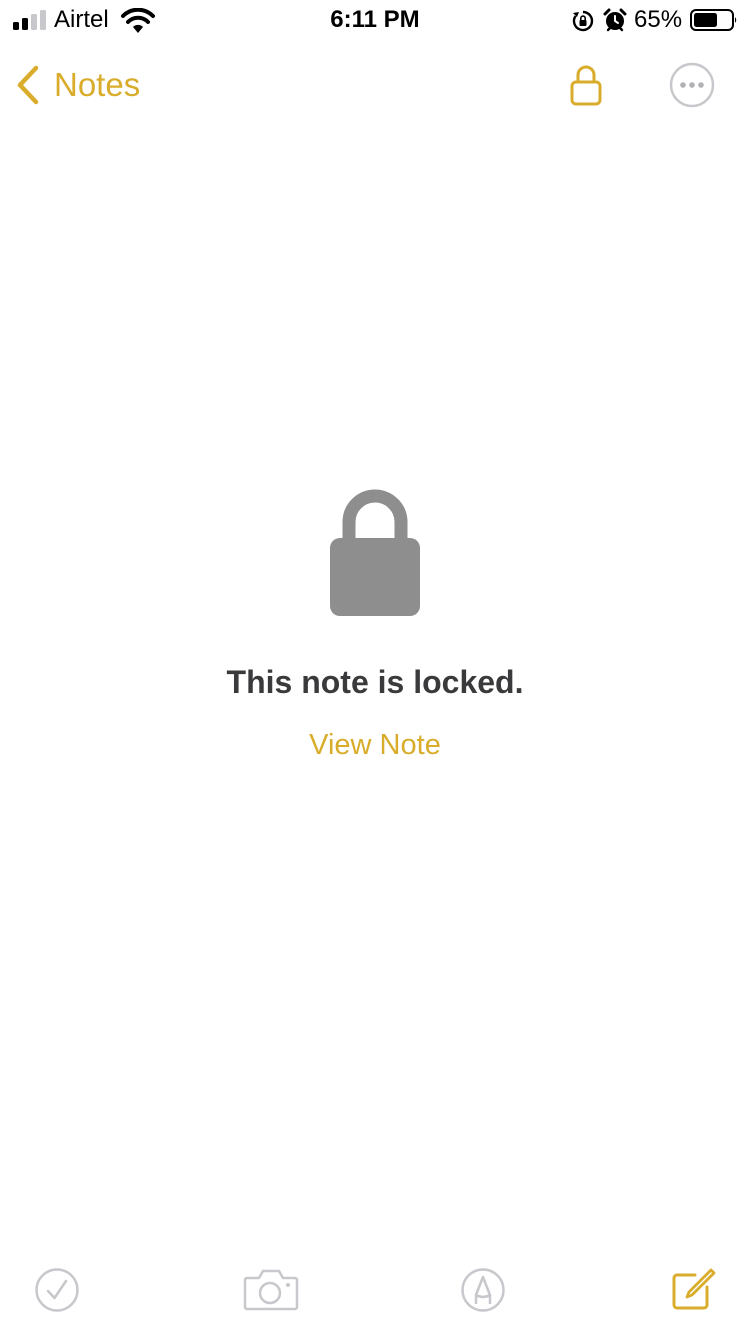 This screenshot has width=750, height=1334. What do you see at coordinates (713, 20) in the screenshot?
I see `battery-icon` at bounding box center [713, 20].